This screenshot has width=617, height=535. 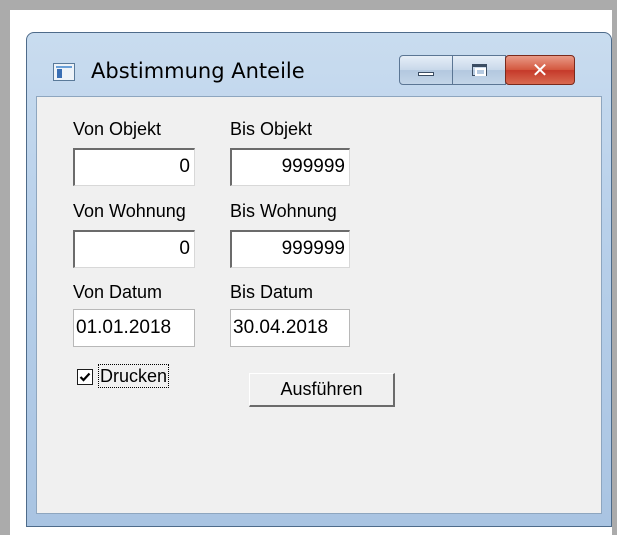 I want to click on minimize-icon, so click(x=426, y=74).